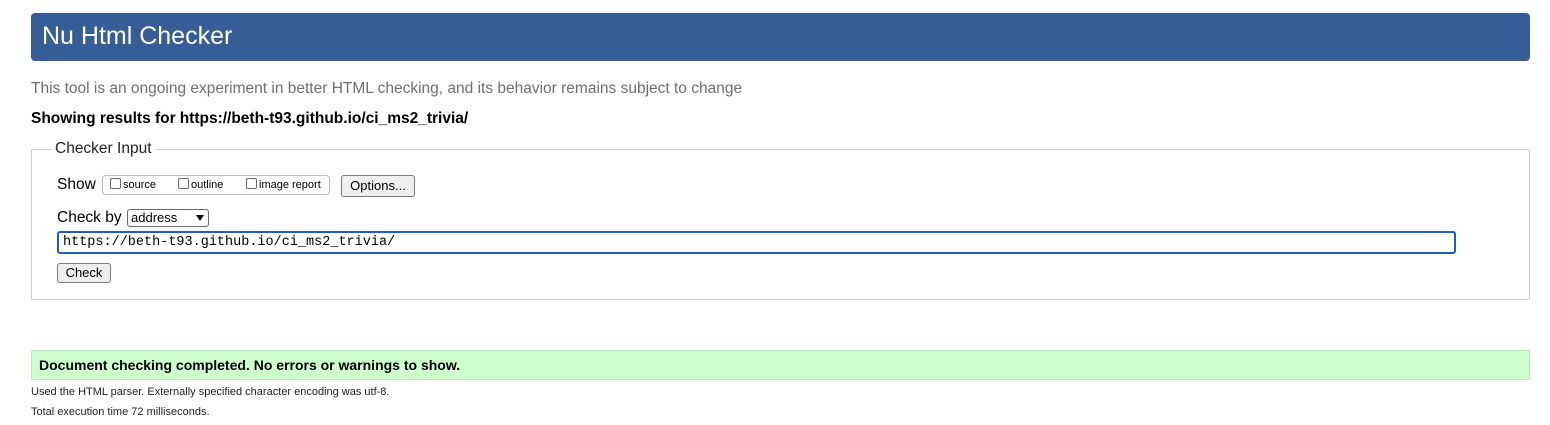  What do you see at coordinates (780, 37) in the screenshot?
I see `header-bar: Nu Html Checker` at bounding box center [780, 37].